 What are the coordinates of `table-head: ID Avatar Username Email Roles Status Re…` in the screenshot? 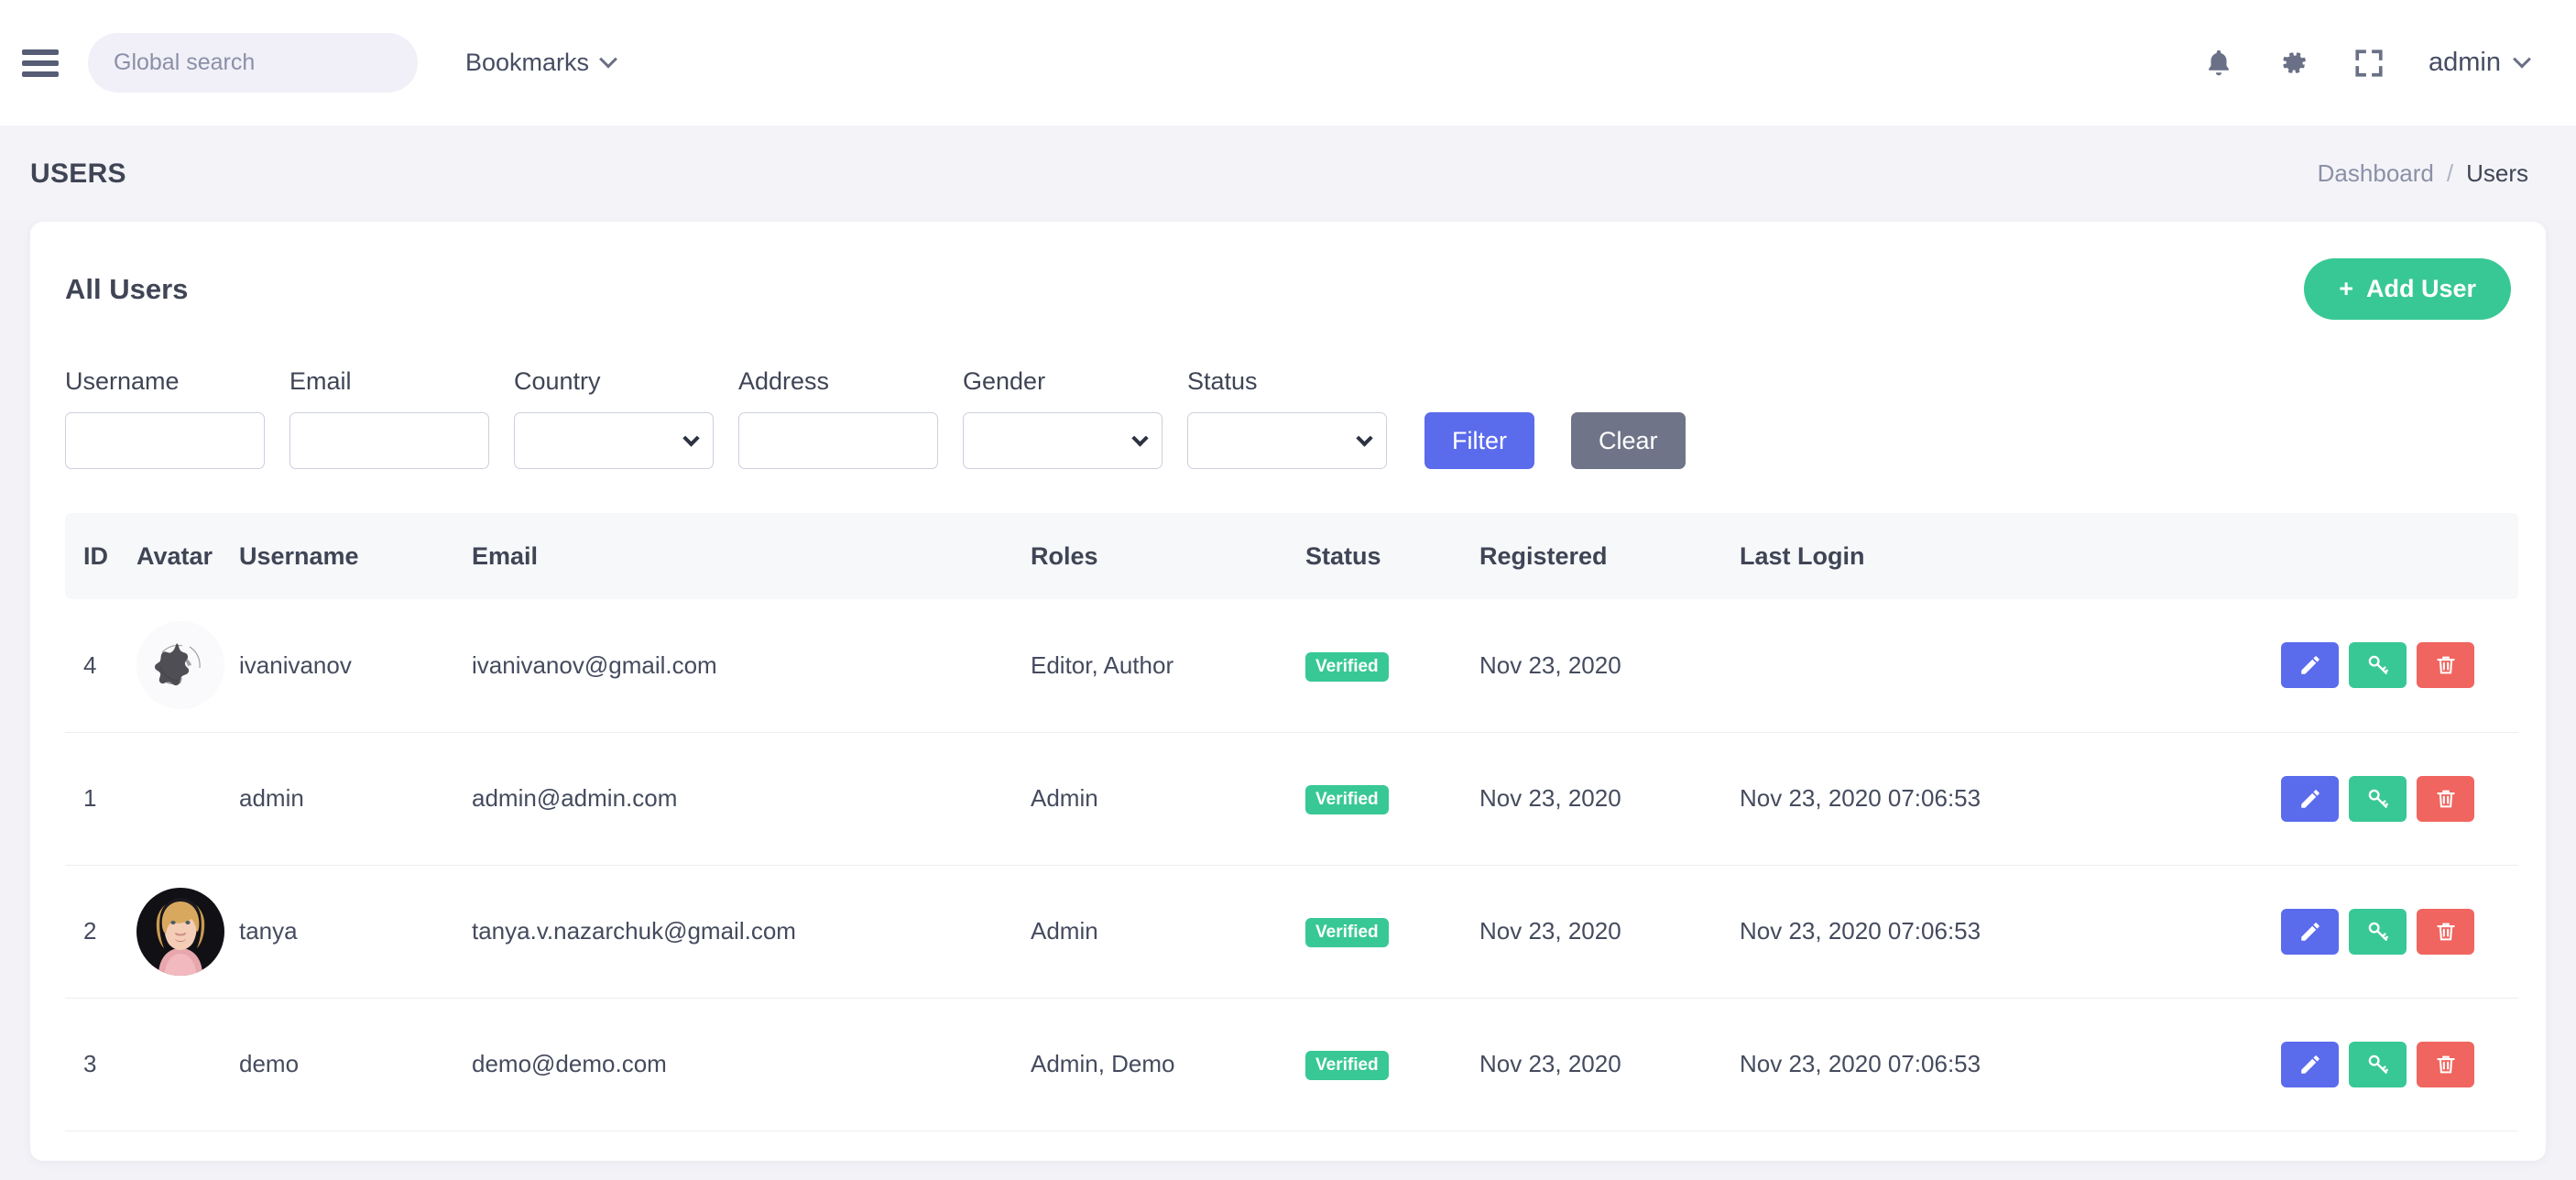 It's located at (1292, 556).